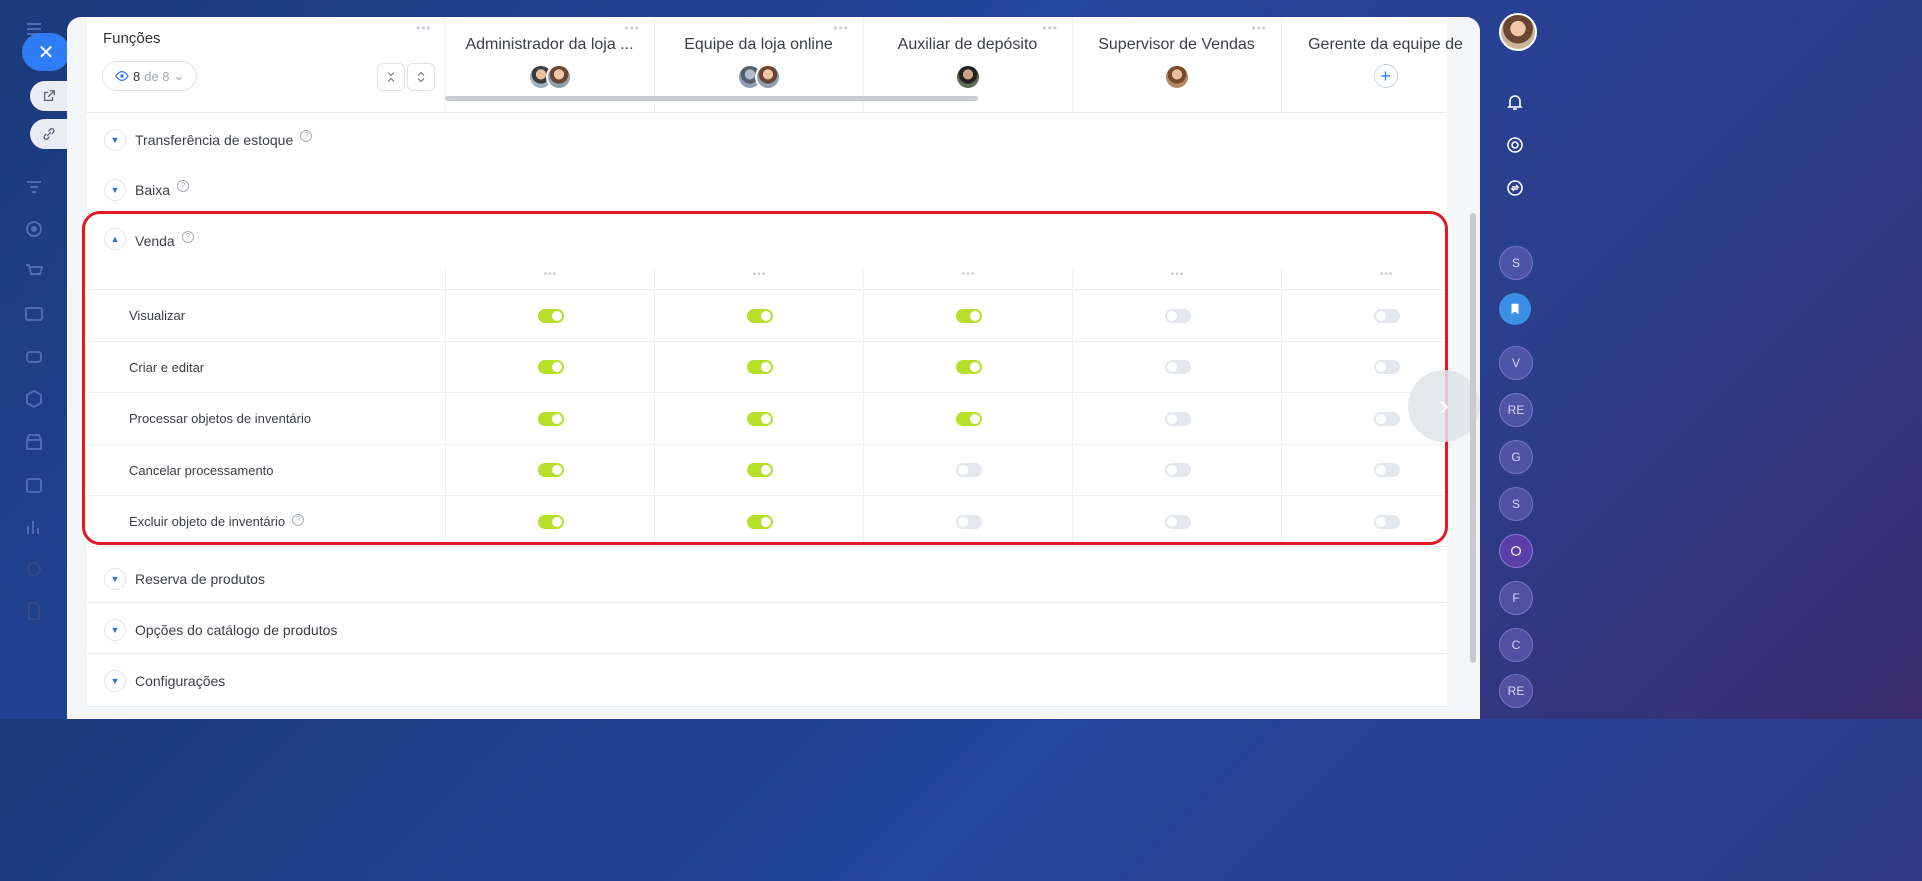  I want to click on sync-icon, so click(1515, 188).